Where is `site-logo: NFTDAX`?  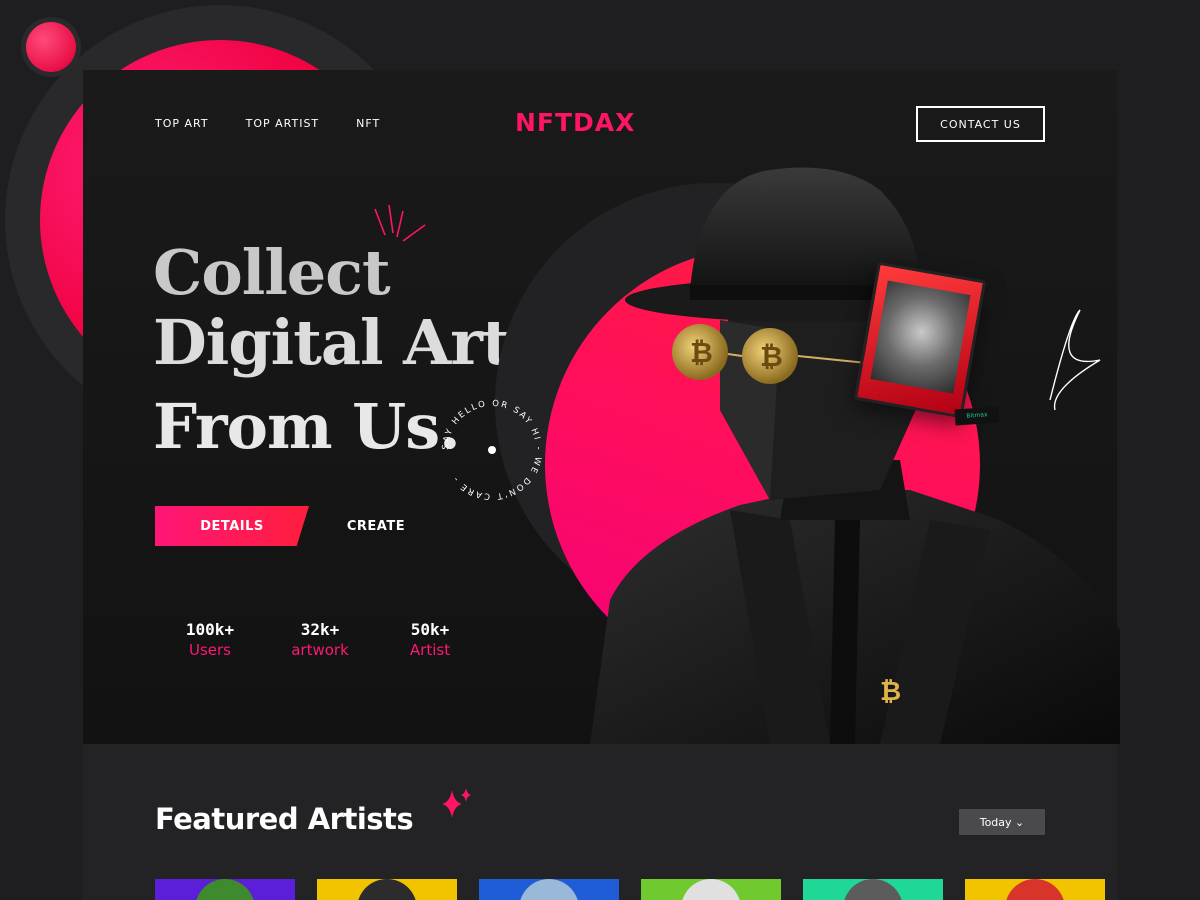
site-logo: NFTDAX is located at coordinates (575, 122).